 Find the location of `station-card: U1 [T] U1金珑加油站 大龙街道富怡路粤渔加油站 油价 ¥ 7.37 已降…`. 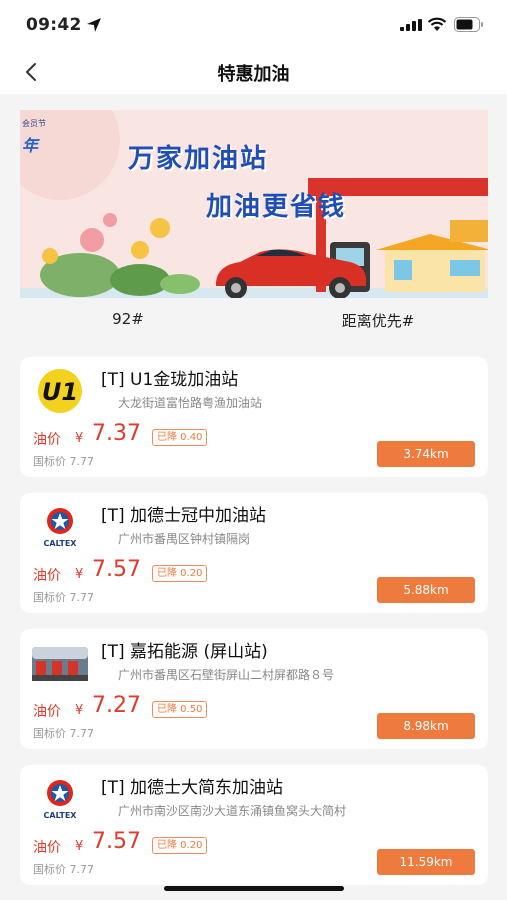

station-card: U1 [T] U1金珑加油站 大龙街道富怡路粤渔加油站 油价 ¥ 7.37 已降… is located at coordinates (254, 417).